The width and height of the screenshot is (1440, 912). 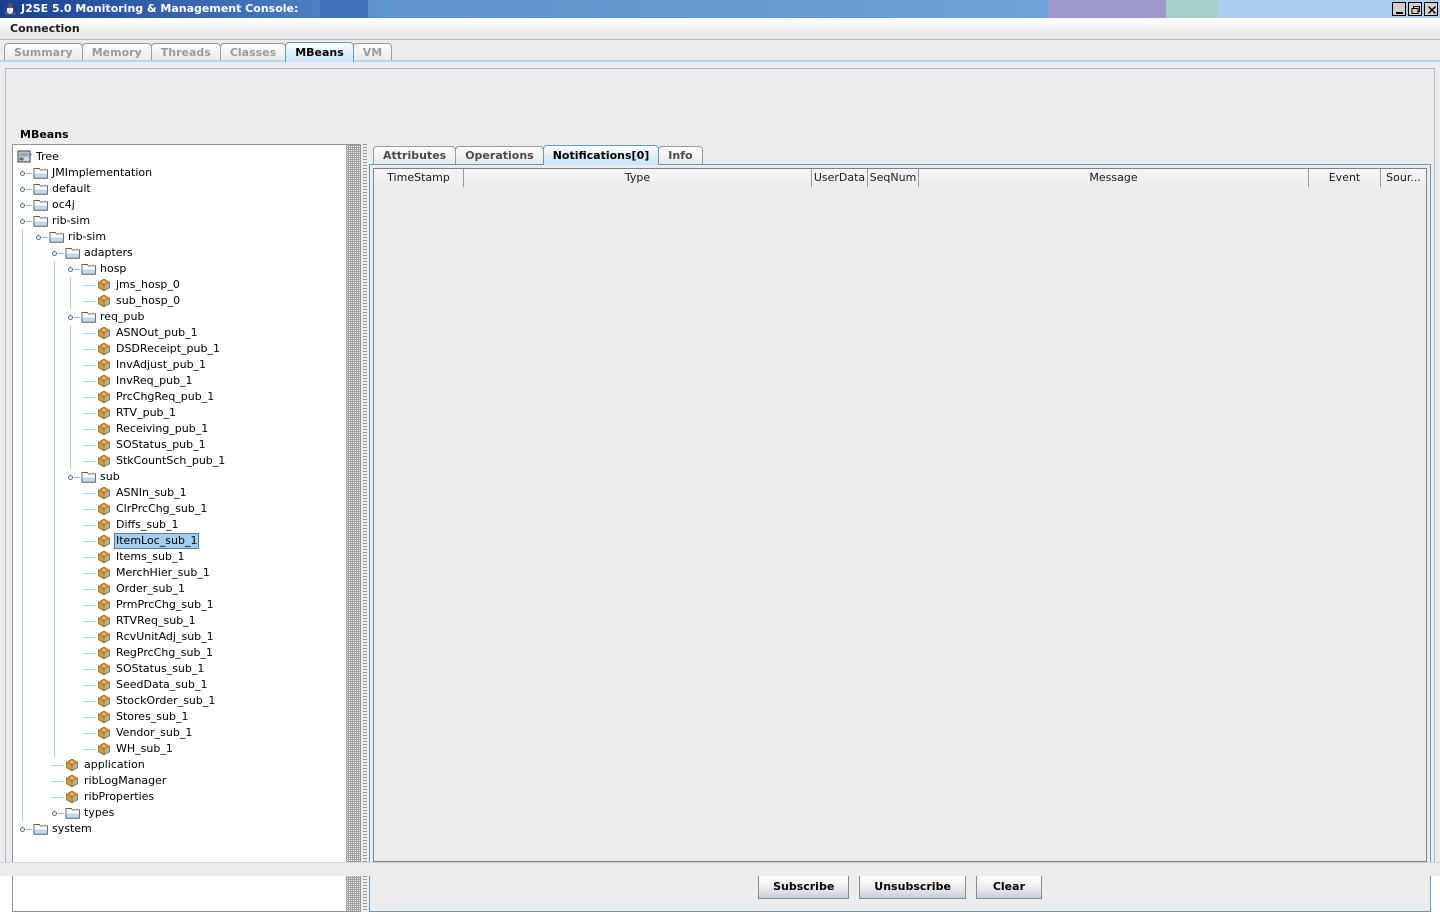 What do you see at coordinates (188, 589) in the screenshot?
I see `tree-node: Order_sub_1` at bounding box center [188, 589].